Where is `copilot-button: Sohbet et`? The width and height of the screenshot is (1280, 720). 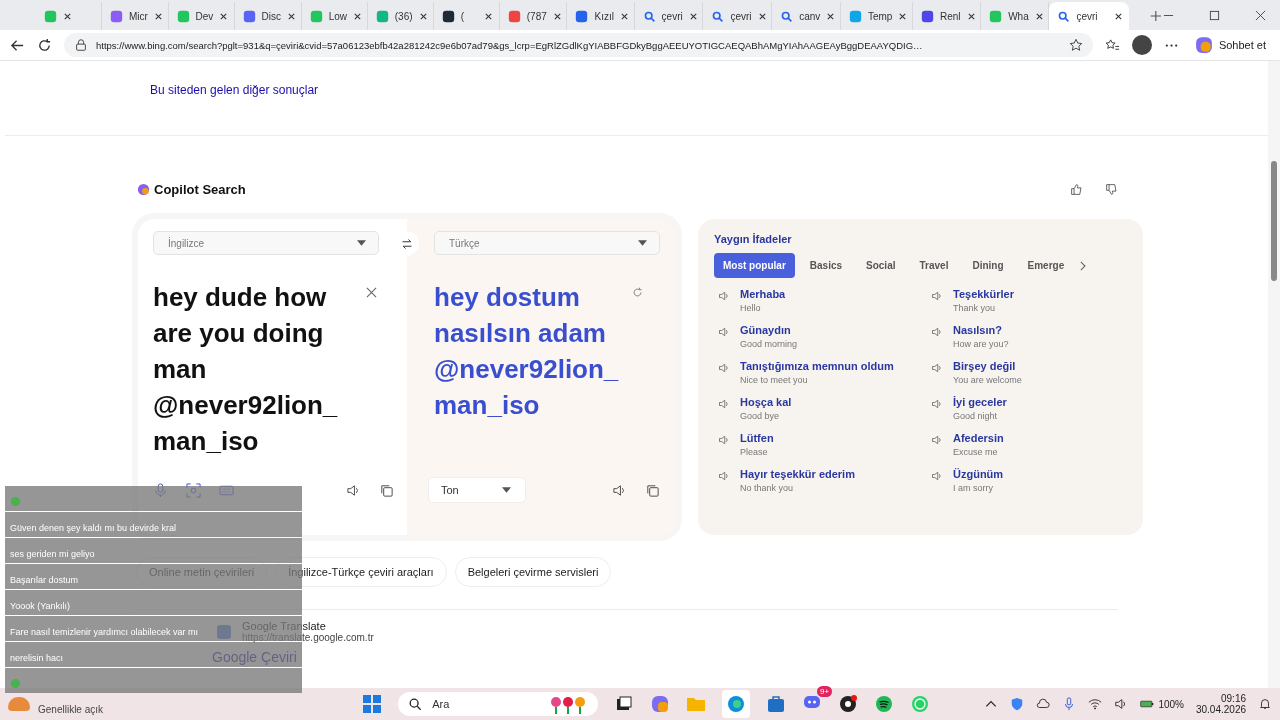 copilot-button: Sohbet et is located at coordinates (1230, 45).